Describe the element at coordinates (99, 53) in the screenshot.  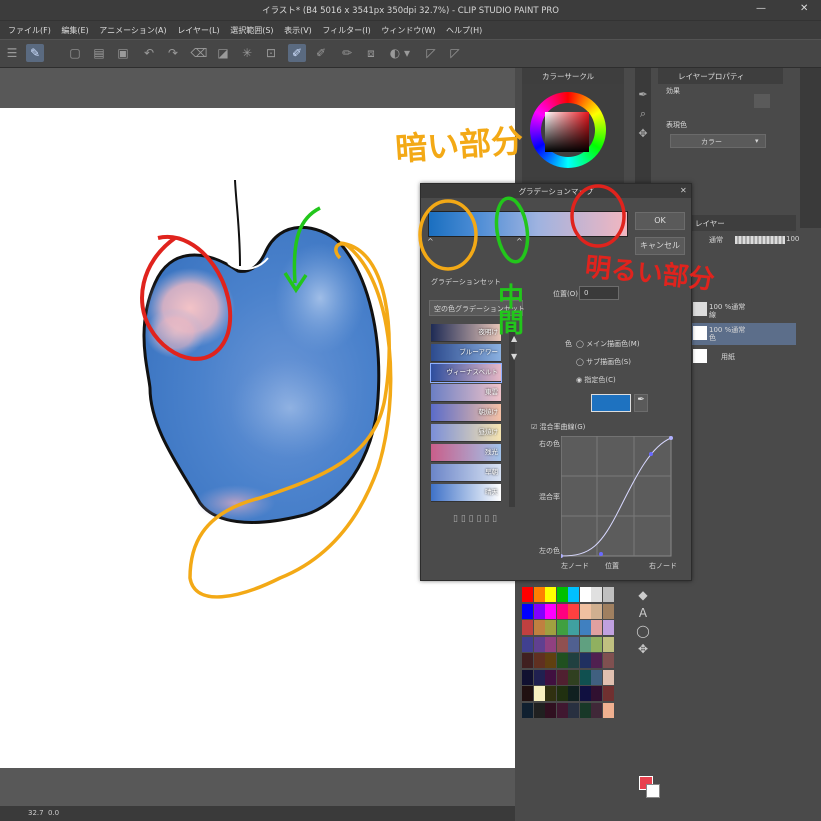
I see `open-file-icon: ▤` at that location.